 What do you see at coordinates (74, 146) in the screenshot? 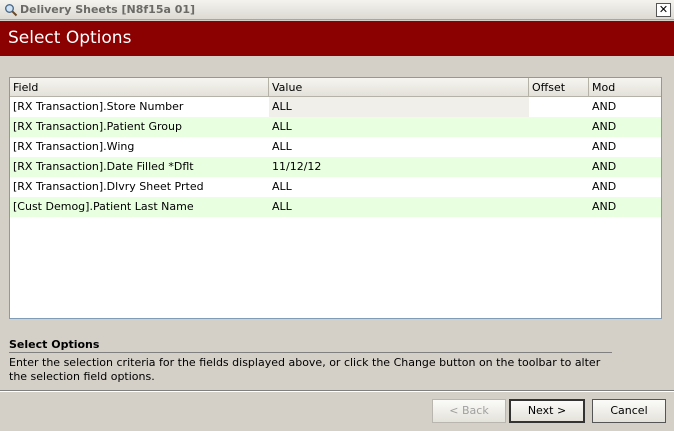
I see `field-cell: [RX Transaction].Wing` at bounding box center [74, 146].